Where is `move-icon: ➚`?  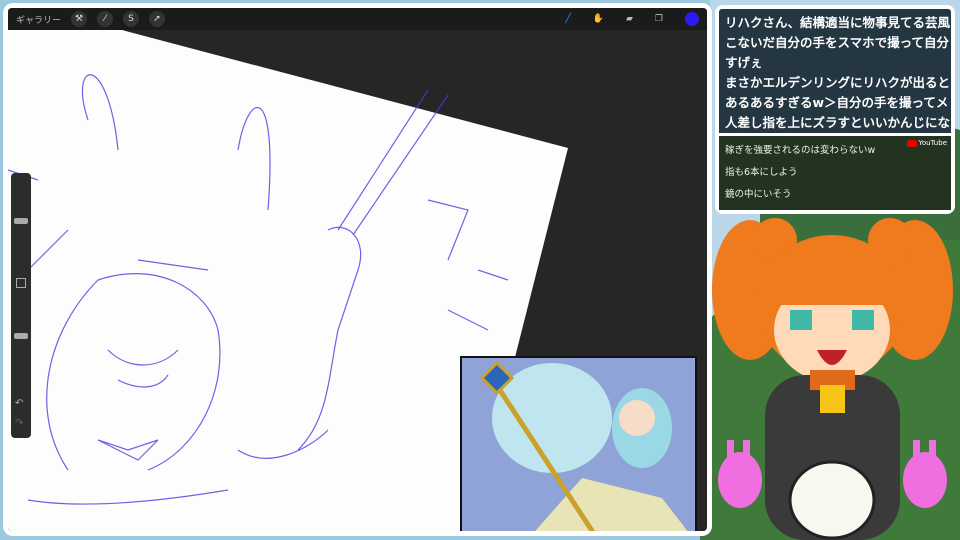
move-icon: ➚ is located at coordinates (157, 19).